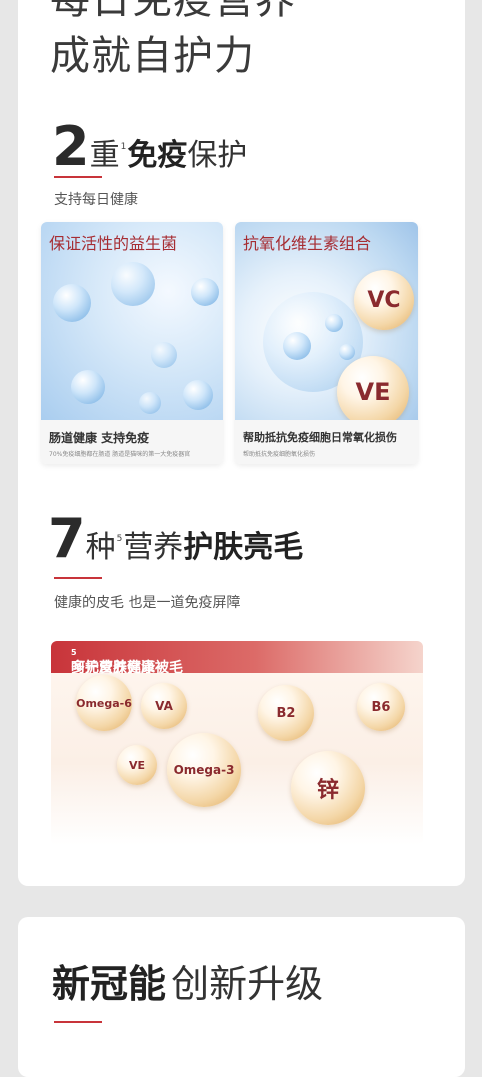  I want to click on section-new-title: 新冠能 创新升级, so click(187, 980).